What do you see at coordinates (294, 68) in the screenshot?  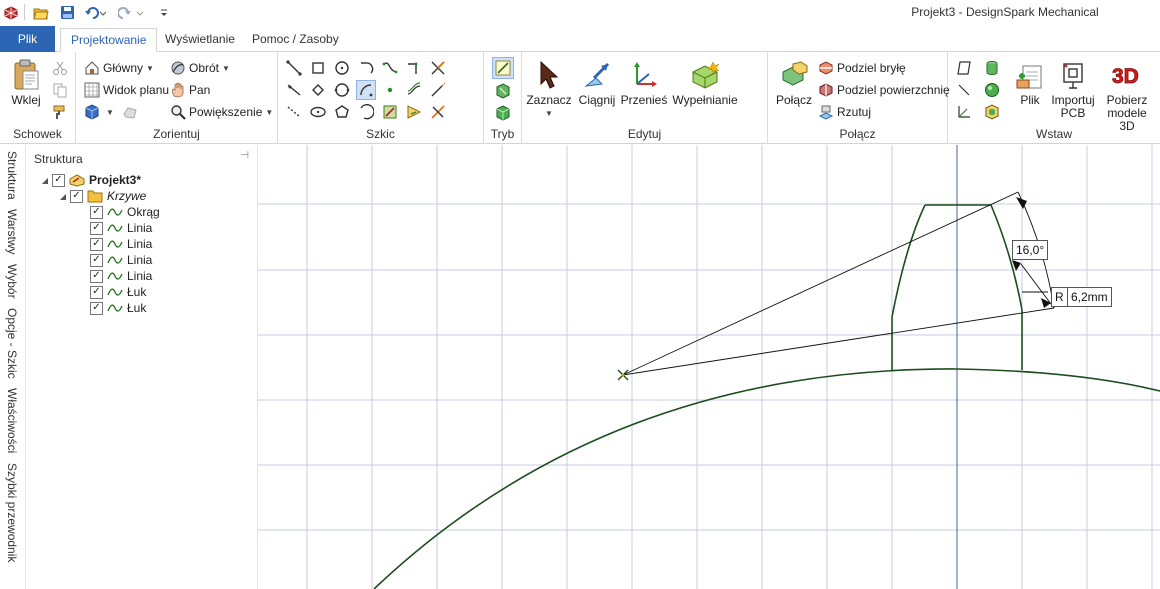 I see `line-tool-icon` at bounding box center [294, 68].